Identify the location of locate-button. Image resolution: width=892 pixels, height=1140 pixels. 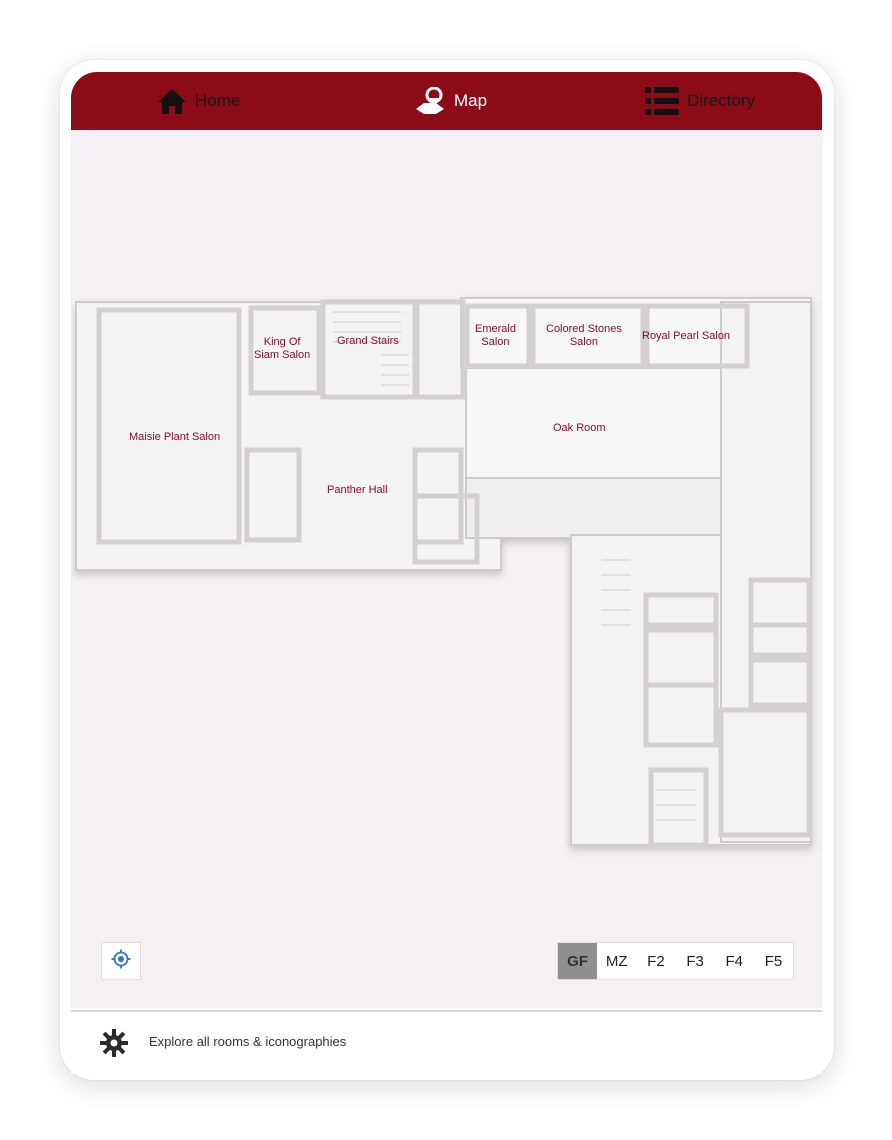
(121, 961).